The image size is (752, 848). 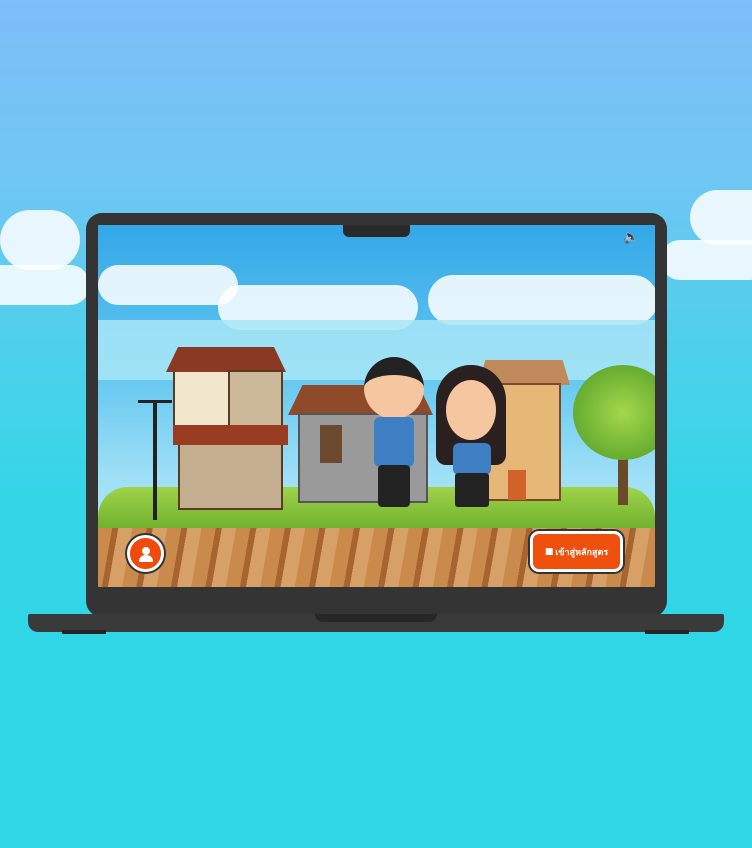 I want to click on camera-notch, so click(x=376, y=231).